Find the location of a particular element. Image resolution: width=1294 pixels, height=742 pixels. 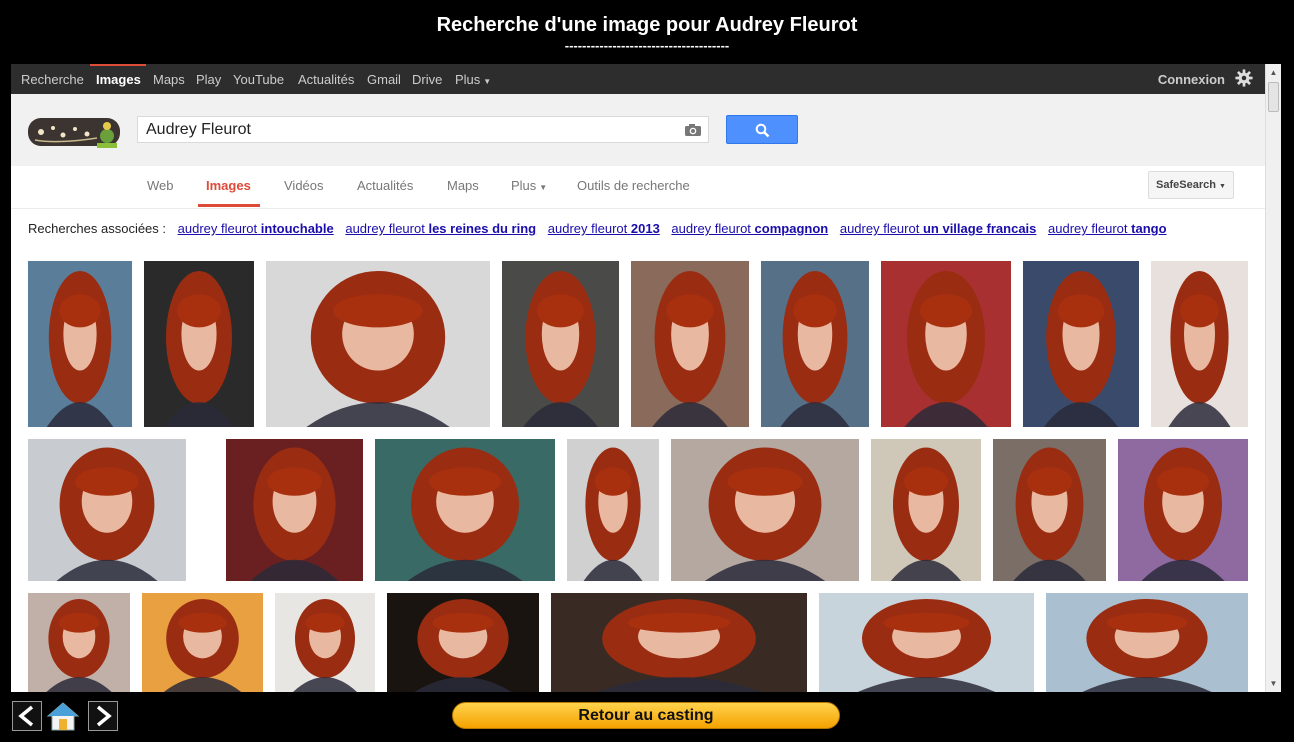

gbar-item-actualites: Actualités is located at coordinates (326, 79).